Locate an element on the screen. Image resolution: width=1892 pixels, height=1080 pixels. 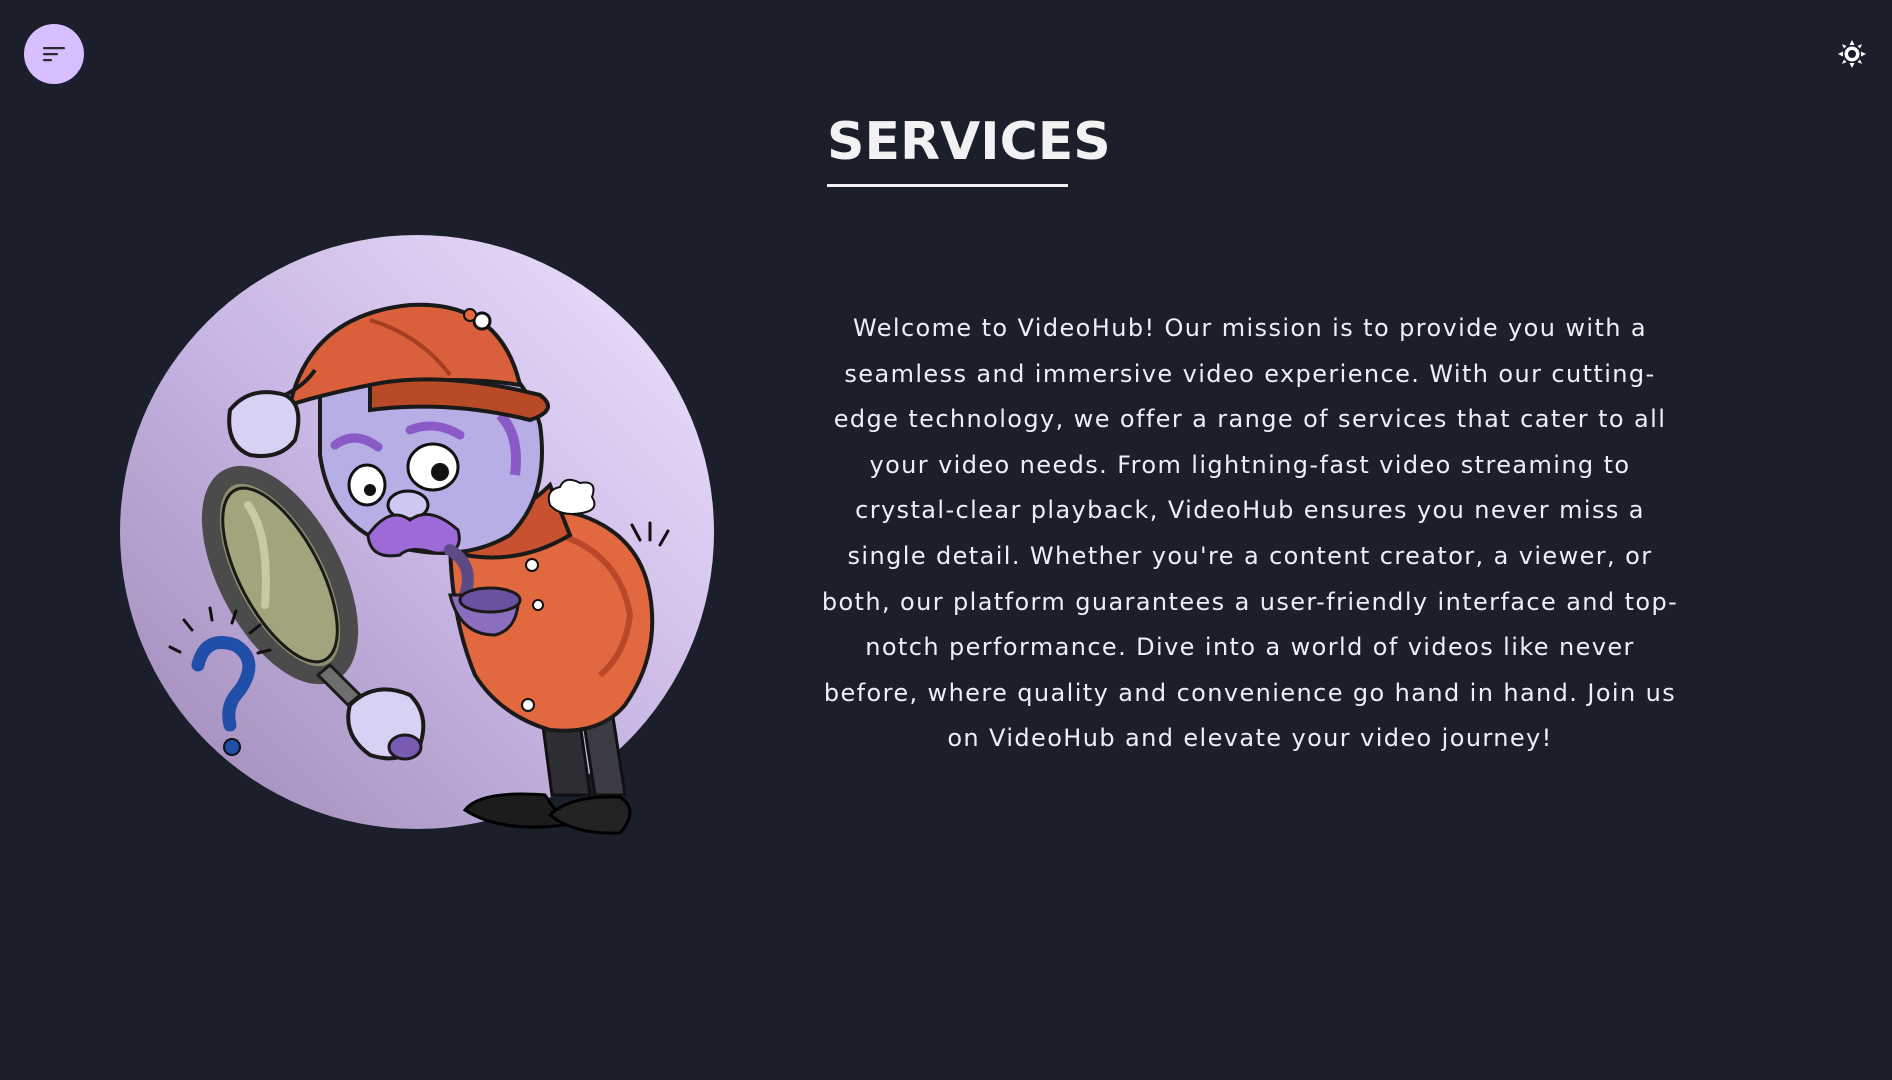
page-title: SERVICES is located at coordinates (969, 142).